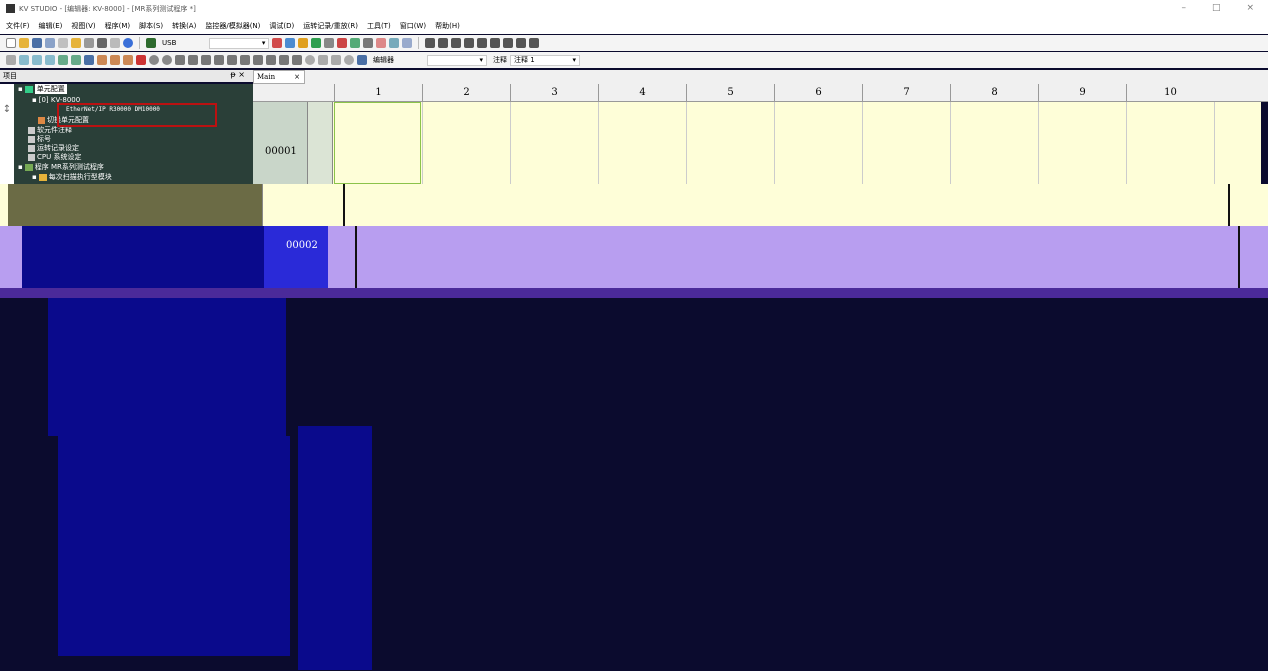 The image size is (1268, 671). I want to click on highlight-box, so click(137, 115).